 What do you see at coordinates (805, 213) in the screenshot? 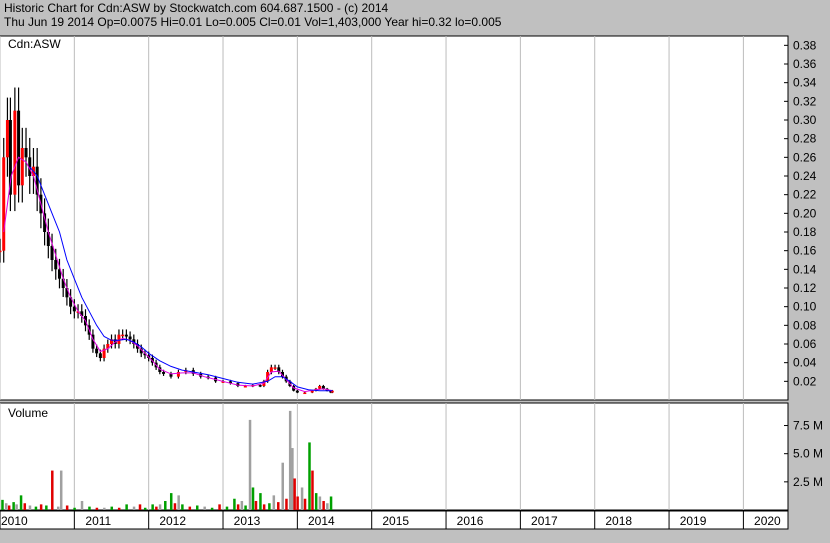
I see `price-y-tick-label: 0.20` at bounding box center [805, 213].